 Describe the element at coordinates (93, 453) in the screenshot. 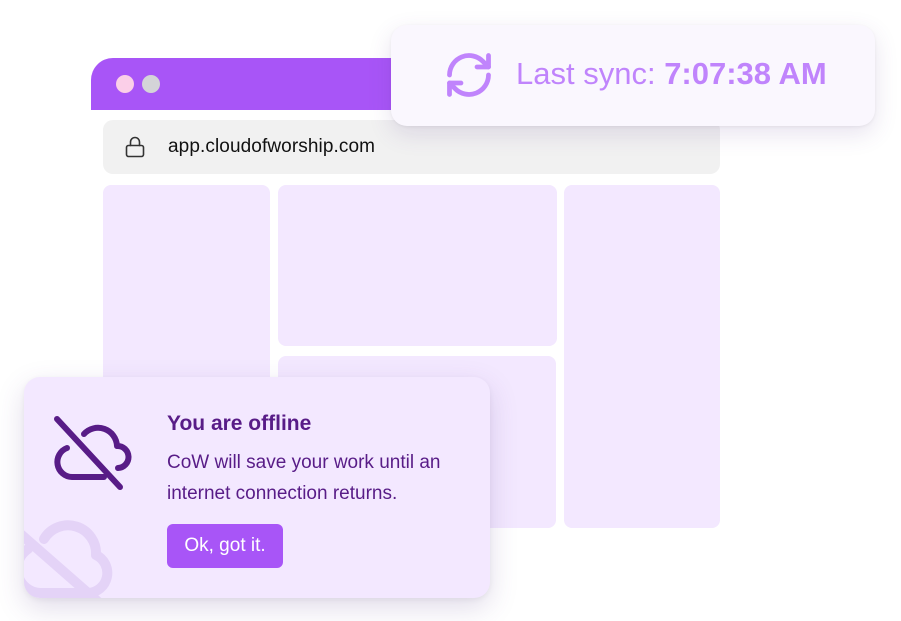

I see `cloud-off-icon` at that location.